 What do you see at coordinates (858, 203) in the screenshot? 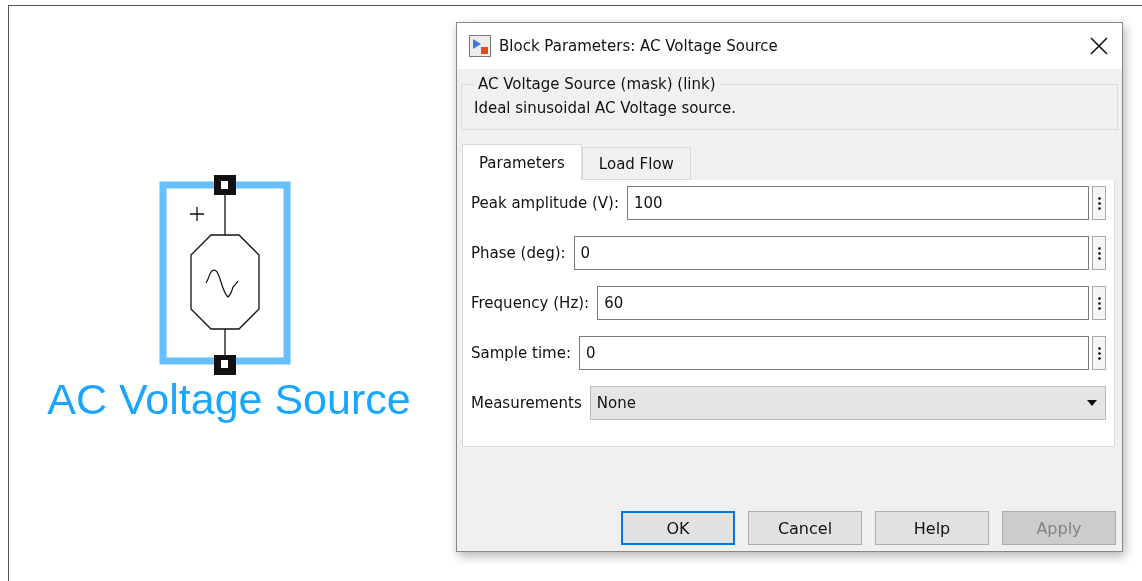
I see `input-field: 100` at bounding box center [858, 203].